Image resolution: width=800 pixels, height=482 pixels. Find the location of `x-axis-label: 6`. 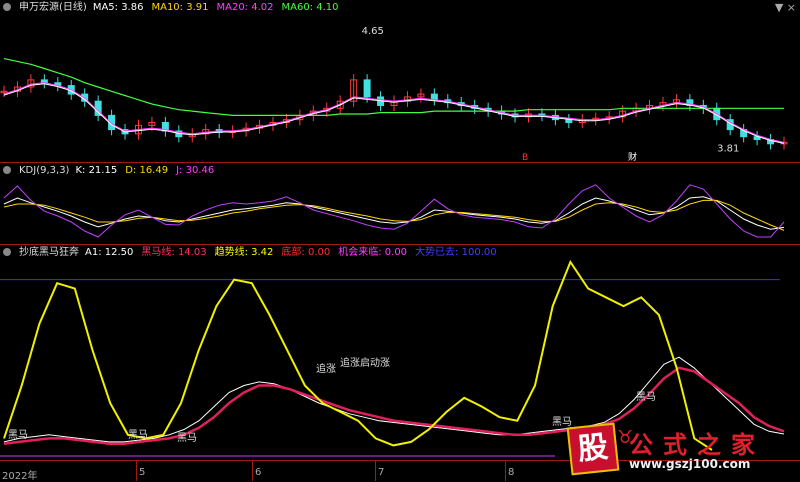

x-axis-label: 6 is located at coordinates (258, 472).